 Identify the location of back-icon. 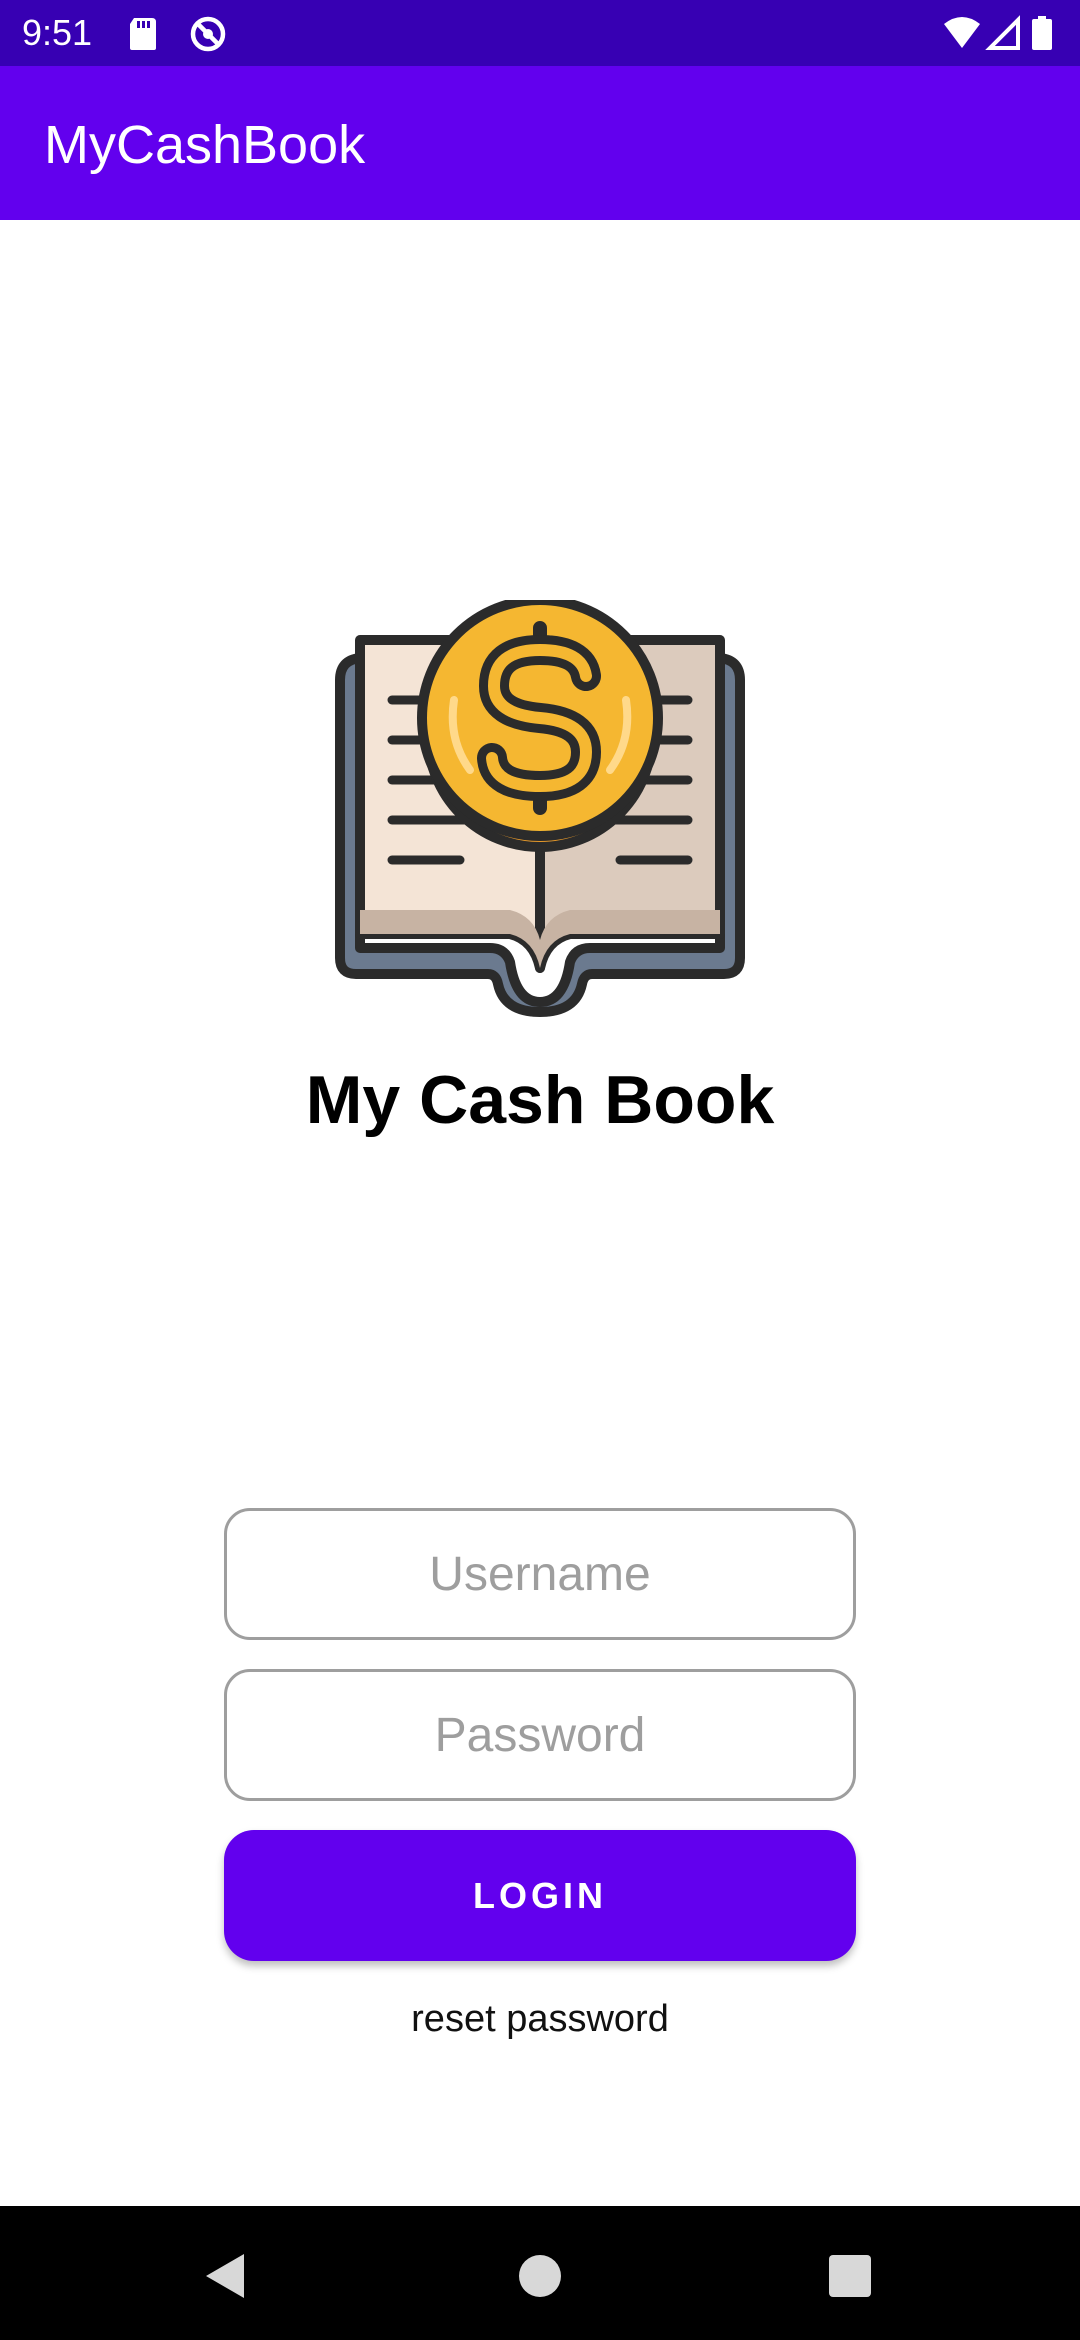
(226, 2276).